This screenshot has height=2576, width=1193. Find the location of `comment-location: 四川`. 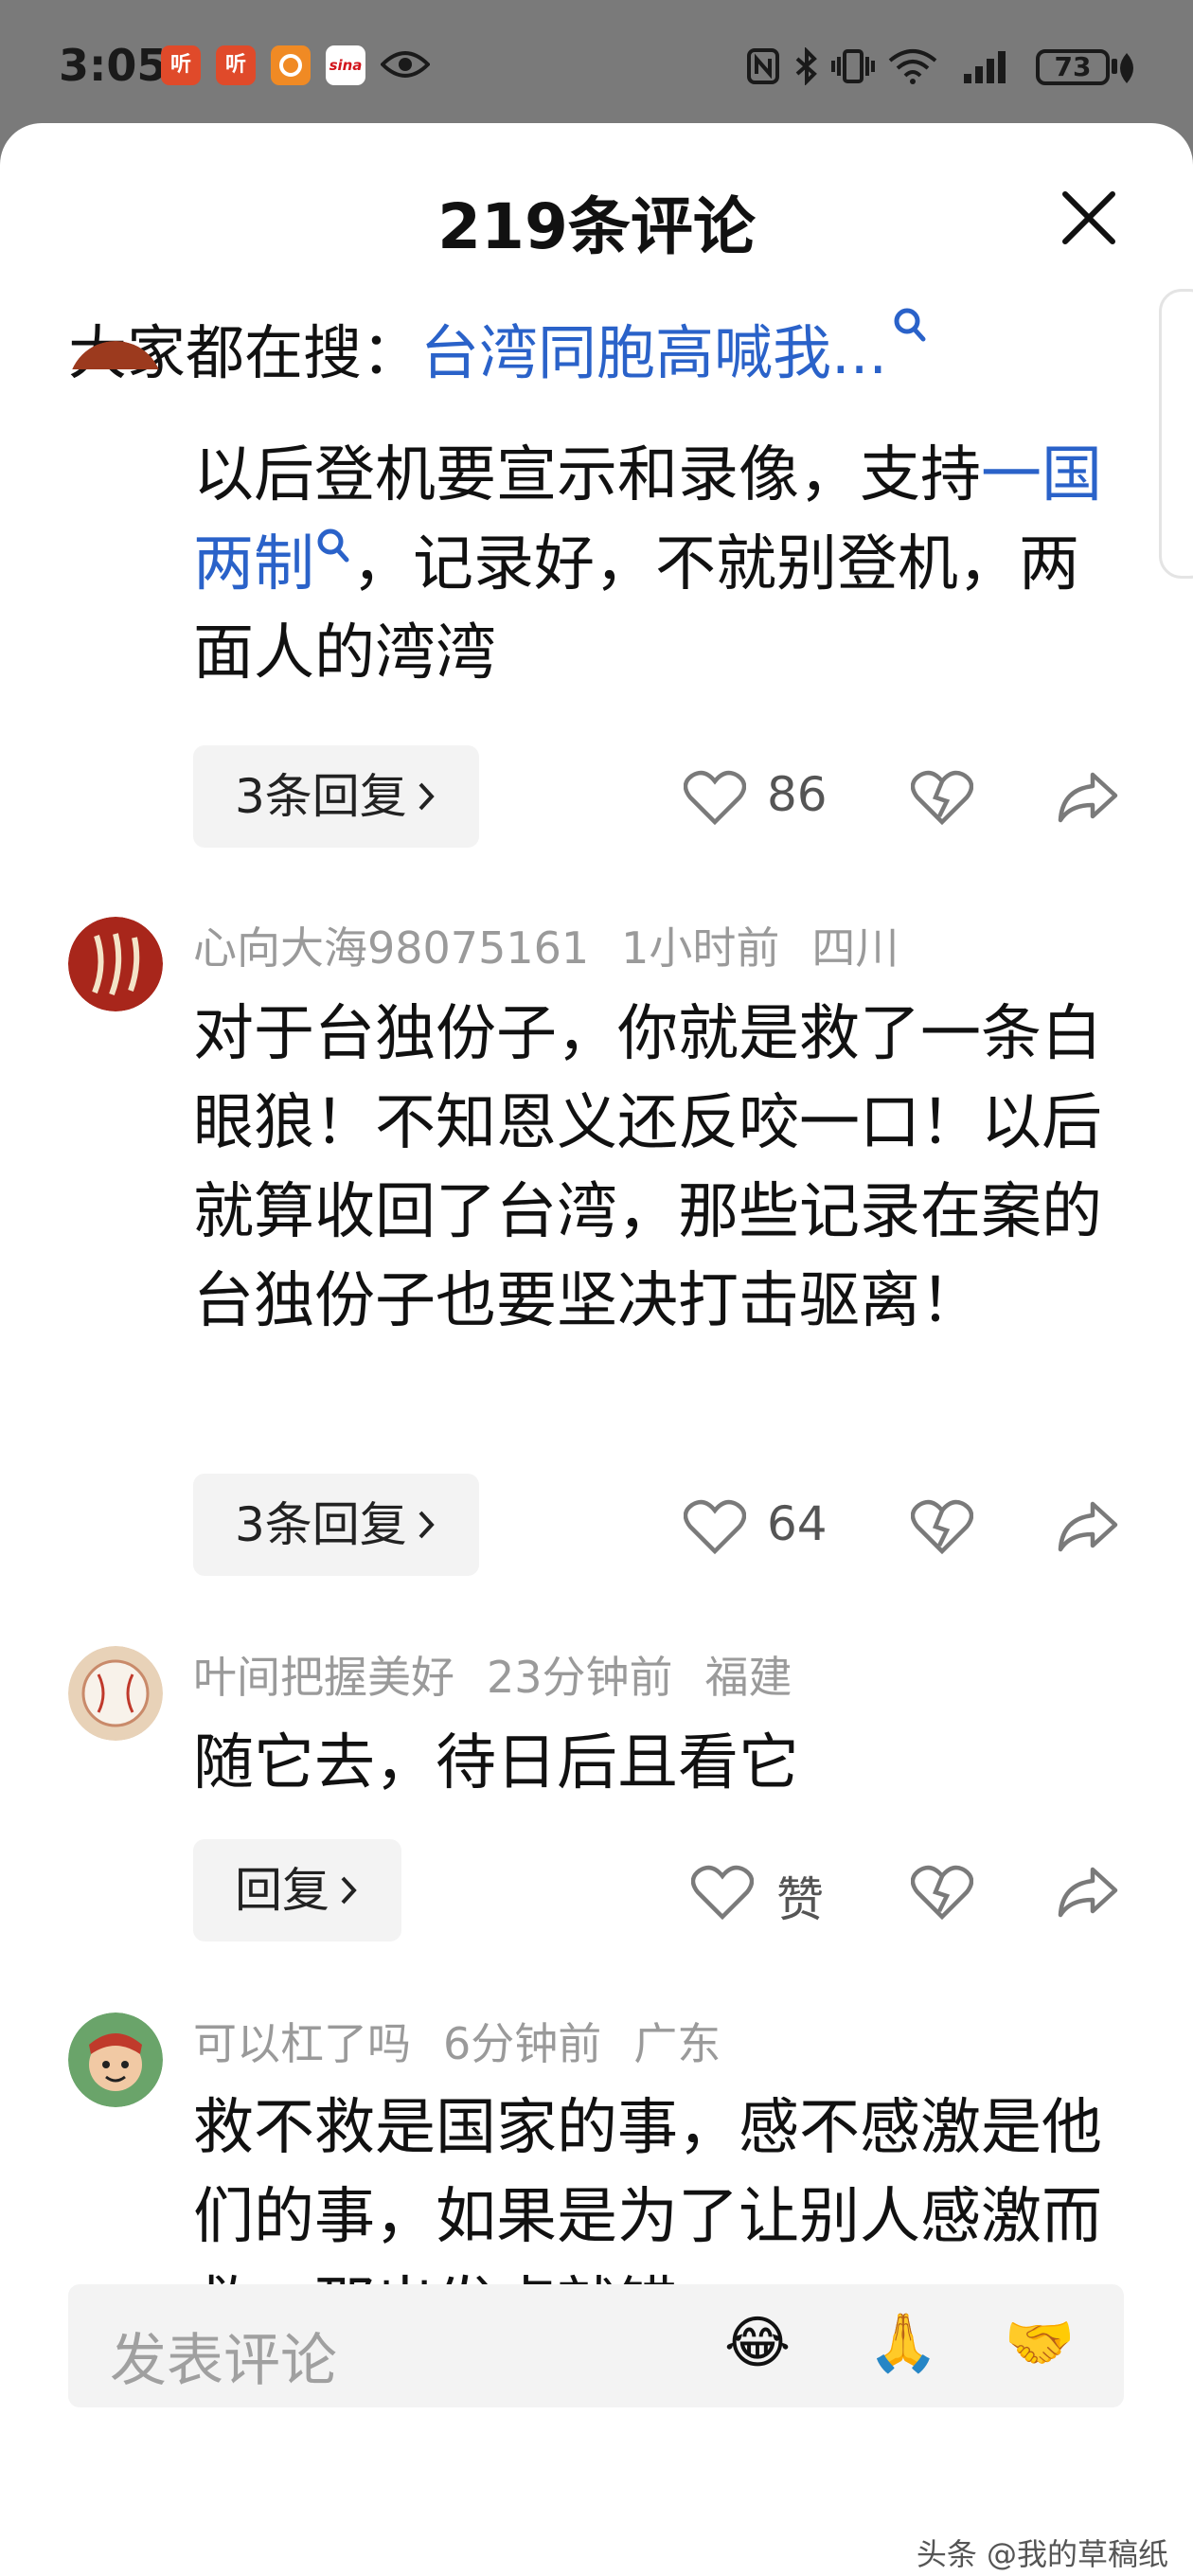

comment-location: 四川 is located at coordinates (855, 948).